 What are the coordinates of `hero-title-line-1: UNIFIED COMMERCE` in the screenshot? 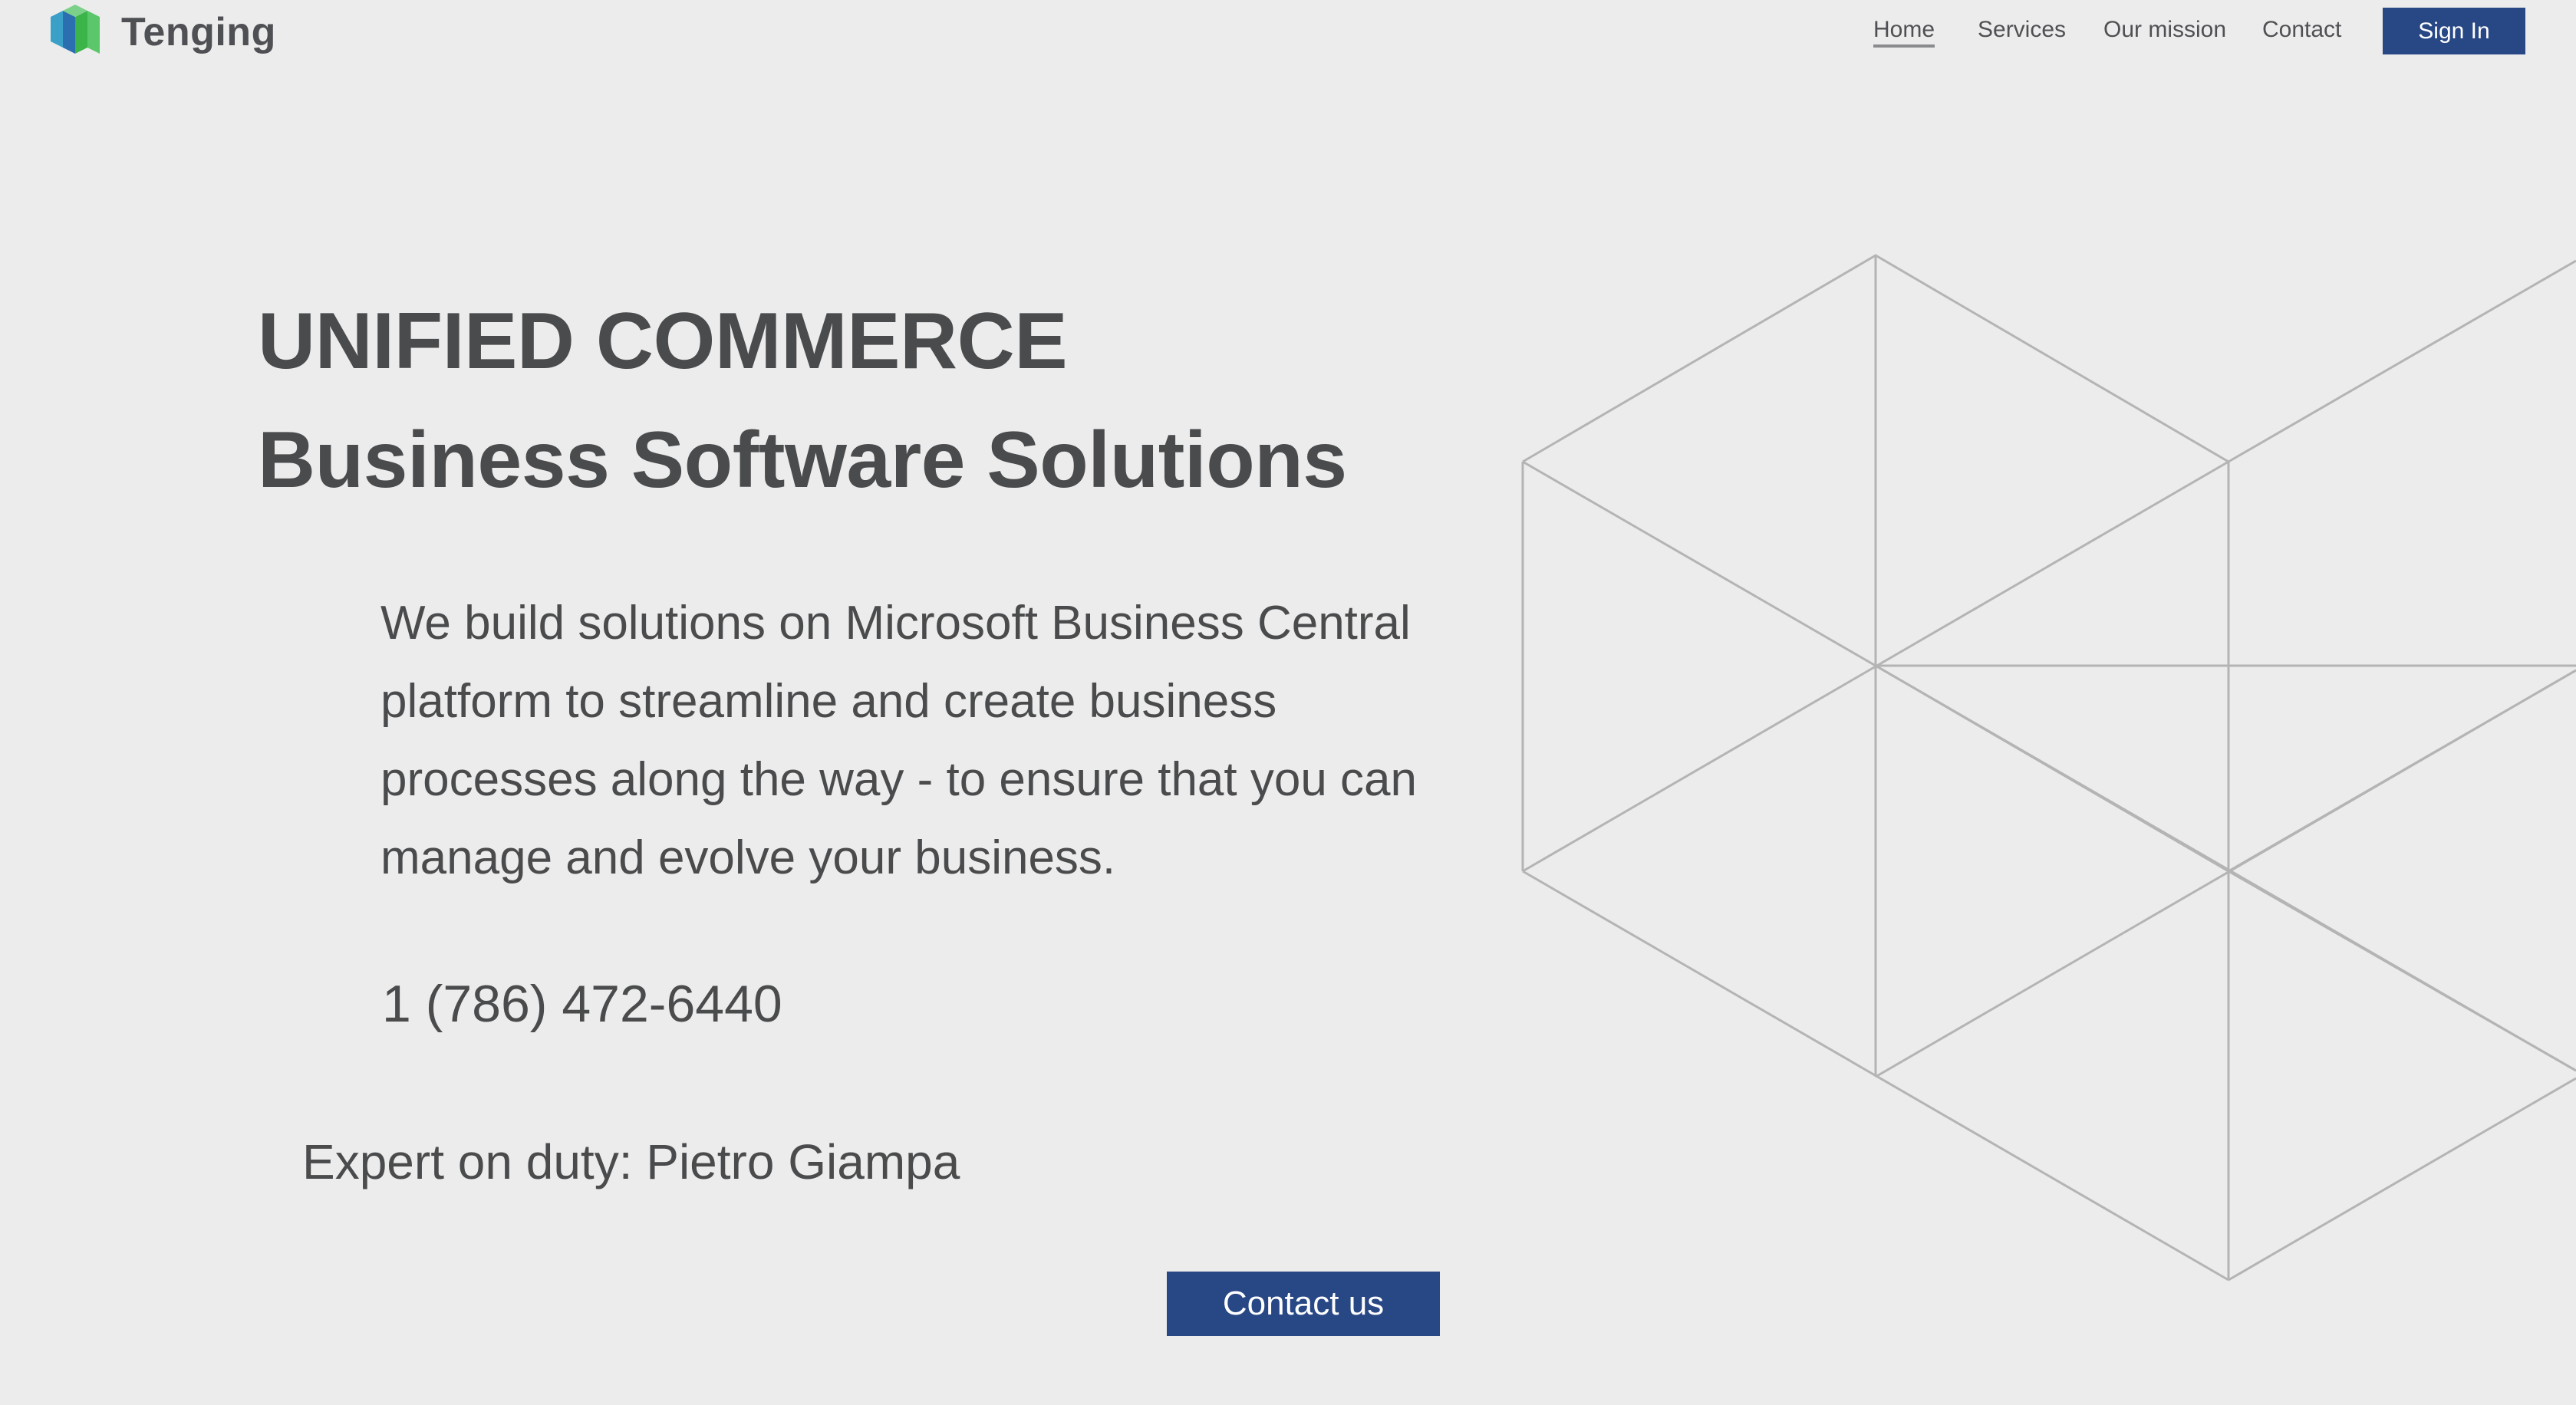 It's located at (663, 342).